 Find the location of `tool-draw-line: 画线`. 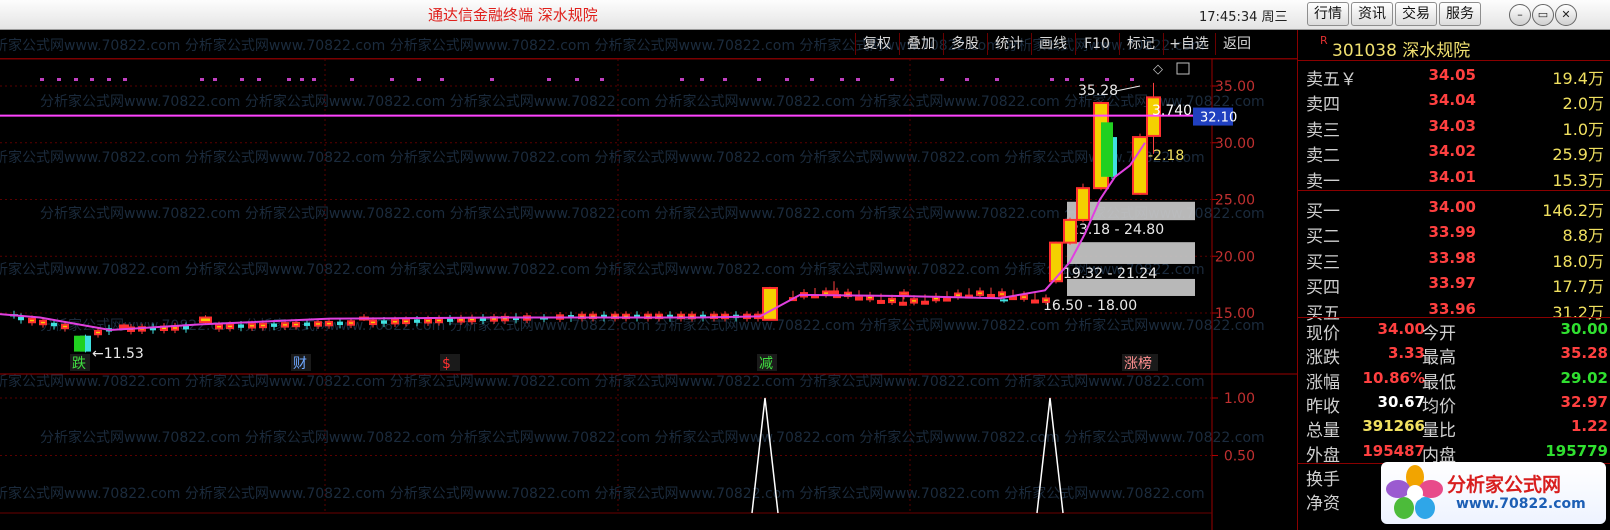

tool-draw-line: 画线 is located at coordinates (1052, 44).